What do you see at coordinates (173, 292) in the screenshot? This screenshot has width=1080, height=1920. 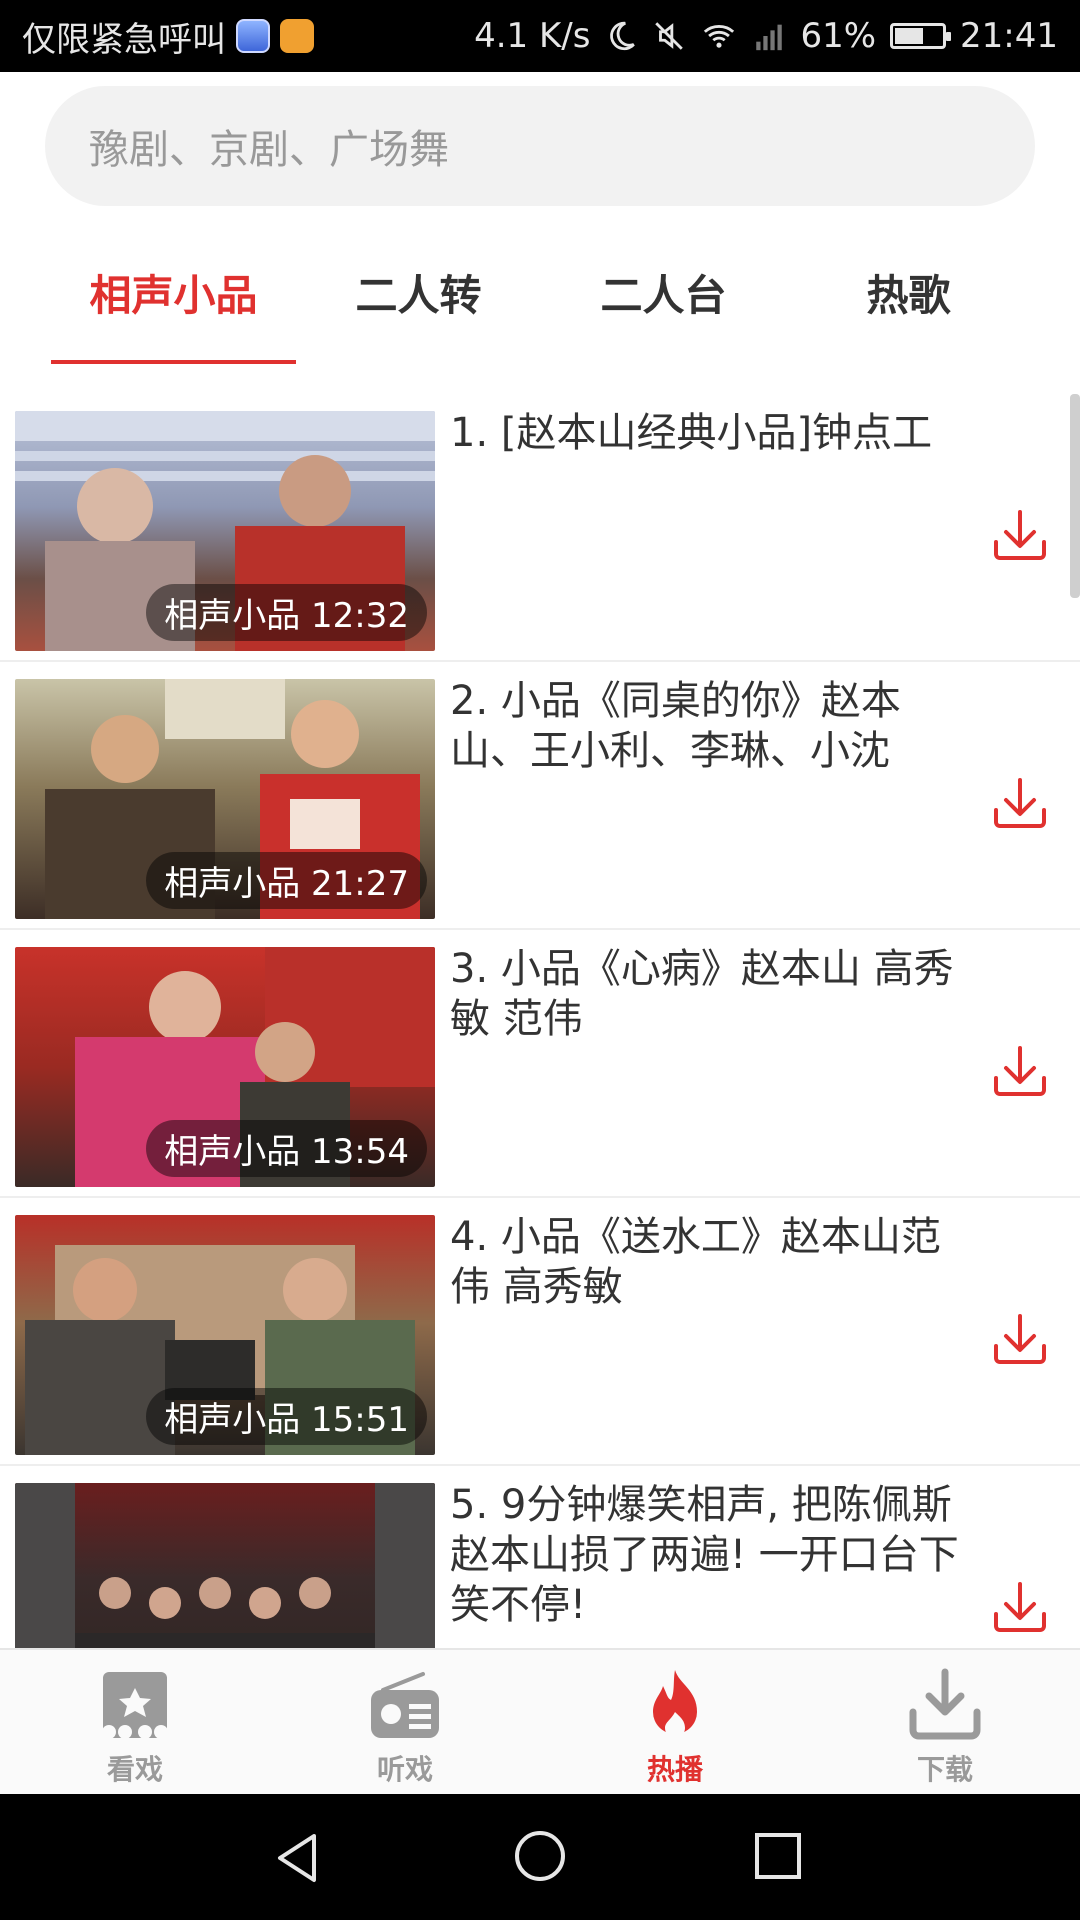 I see `tab-xiangsheng: 相声小品` at bounding box center [173, 292].